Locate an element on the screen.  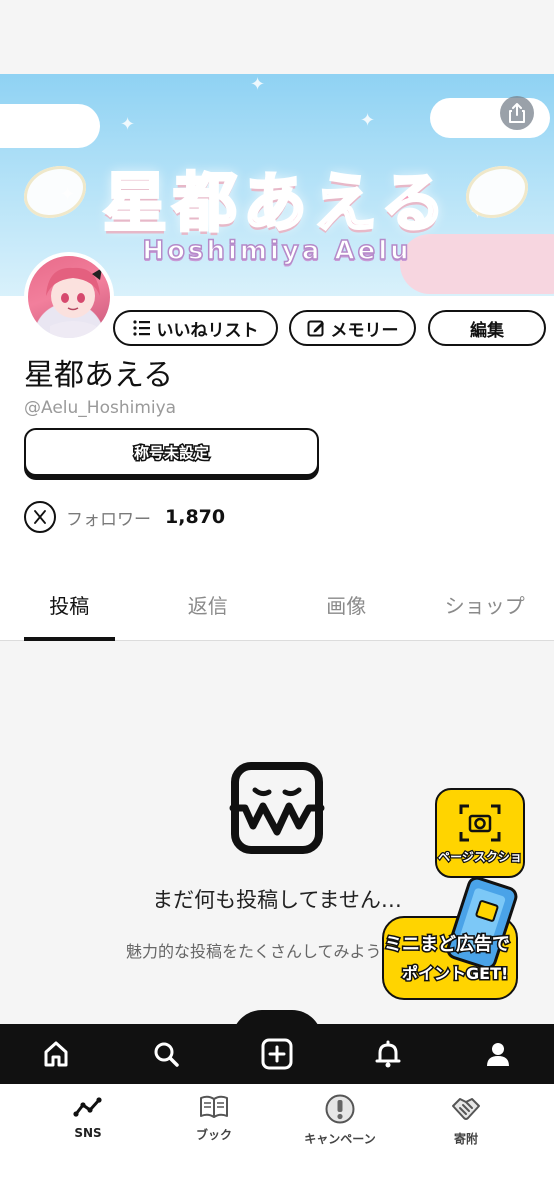
tab-images: 画像 is located at coordinates (346, 604).